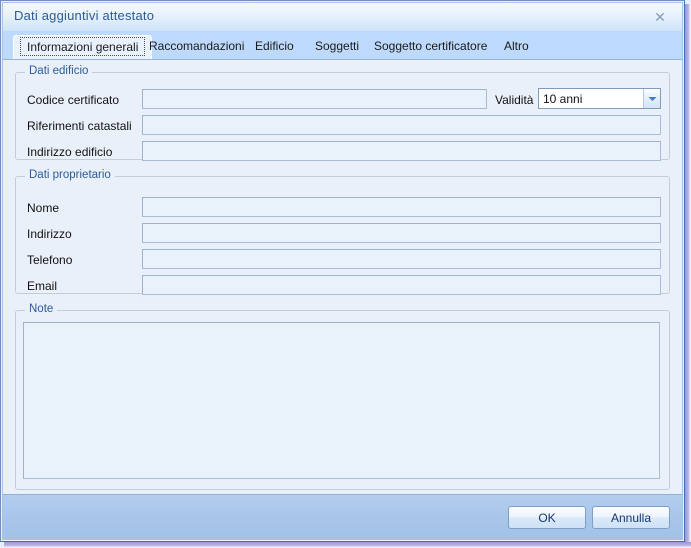  What do you see at coordinates (42, 286) in the screenshot?
I see `label-email: Email` at bounding box center [42, 286].